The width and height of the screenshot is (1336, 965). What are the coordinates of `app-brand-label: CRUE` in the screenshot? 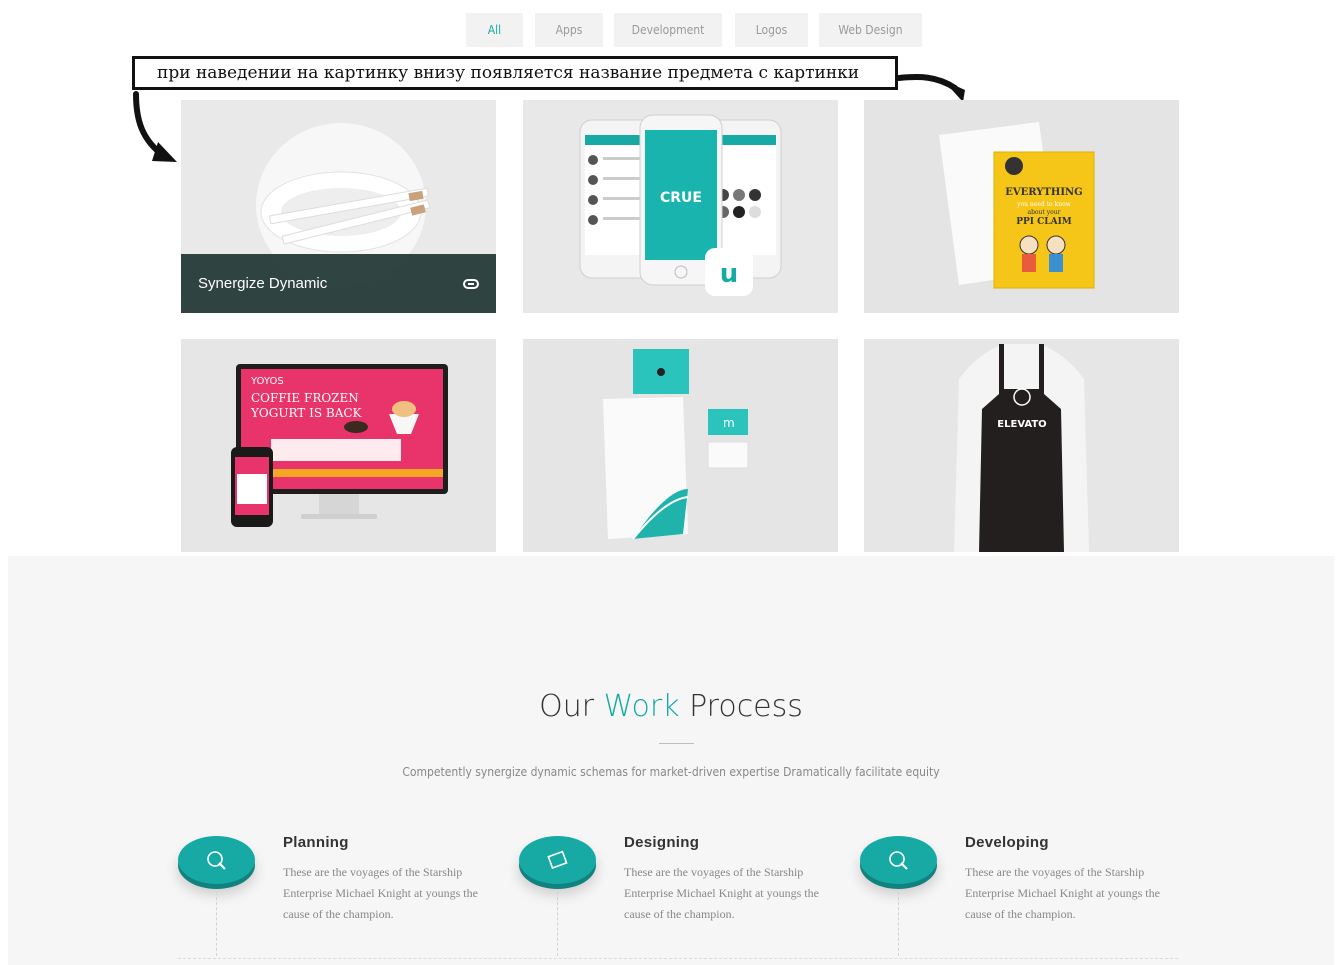 It's located at (681, 198).